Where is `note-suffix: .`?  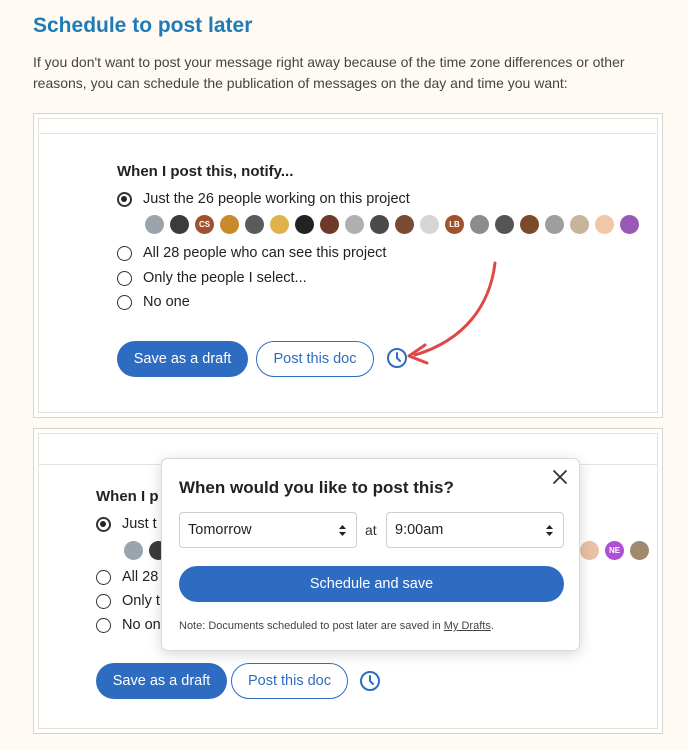 note-suffix: . is located at coordinates (492, 626).